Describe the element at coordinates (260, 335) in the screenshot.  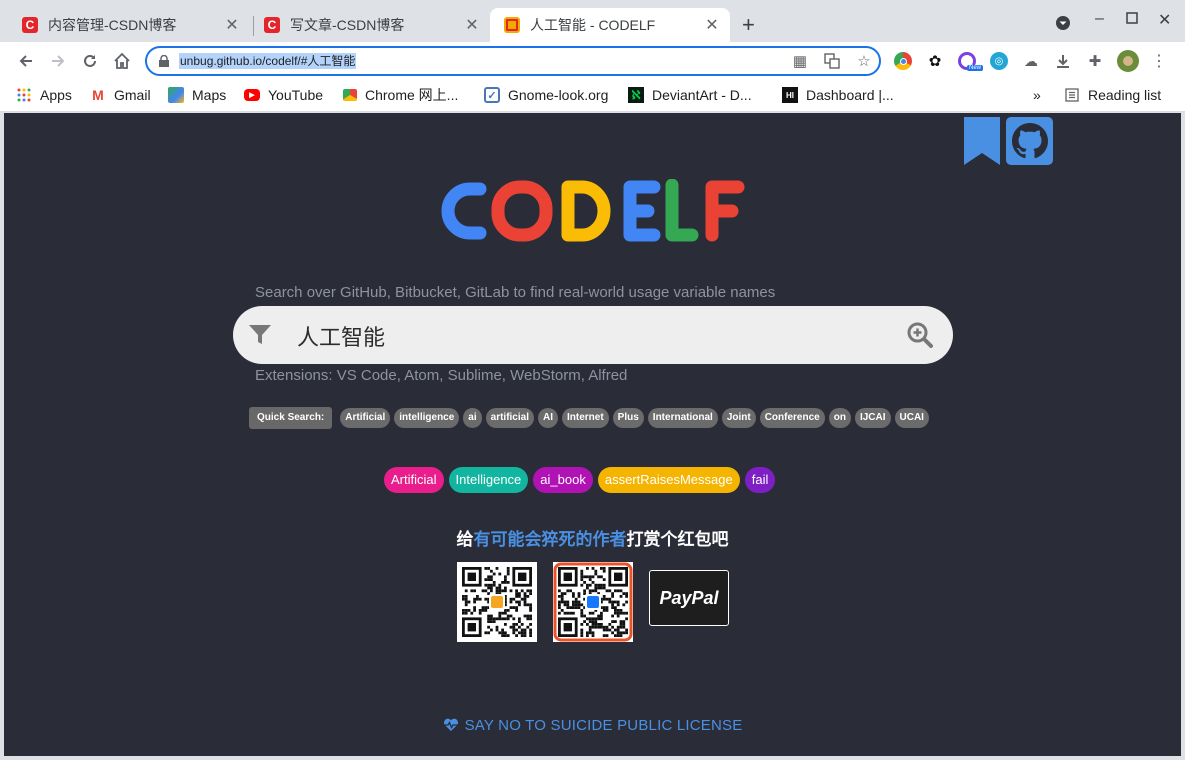
I see `filter-icon` at that location.